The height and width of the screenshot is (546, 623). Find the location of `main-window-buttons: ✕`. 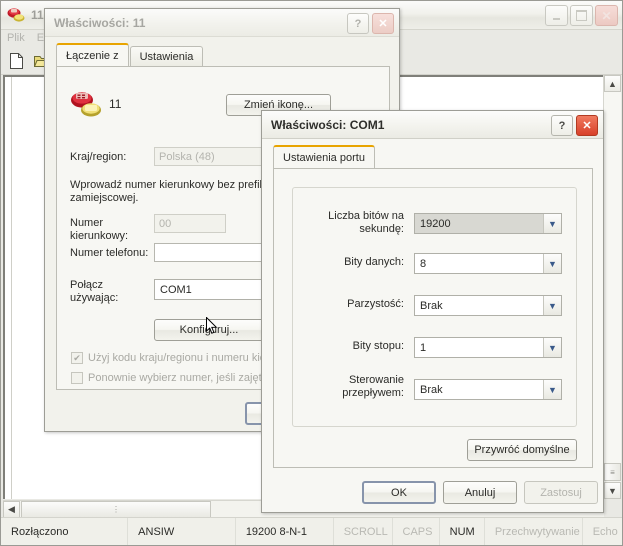

main-window-buttons: ✕ is located at coordinates (581, 15).